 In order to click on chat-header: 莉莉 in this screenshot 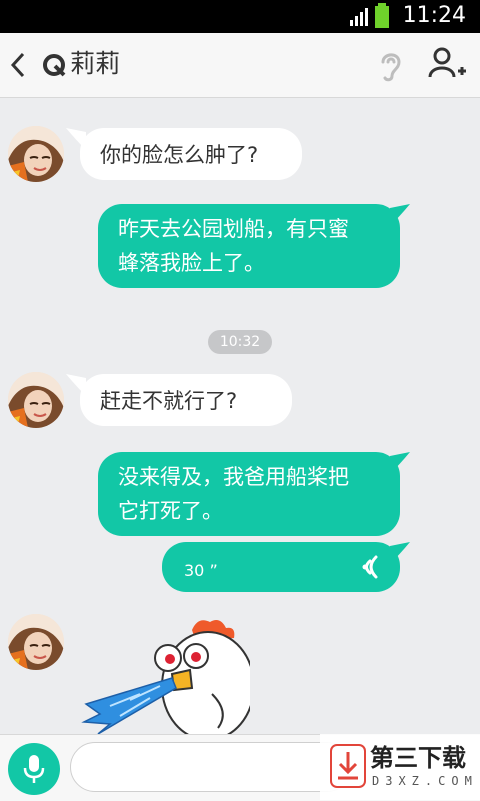, I will do `click(240, 65)`.